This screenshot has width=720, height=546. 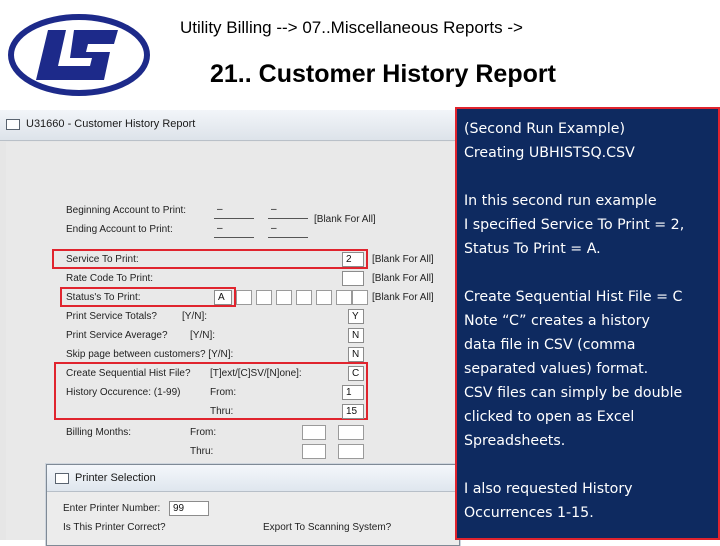 What do you see at coordinates (126, 210) in the screenshot?
I see `beginning-account-label: Beginning Account to Print:` at bounding box center [126, 210].